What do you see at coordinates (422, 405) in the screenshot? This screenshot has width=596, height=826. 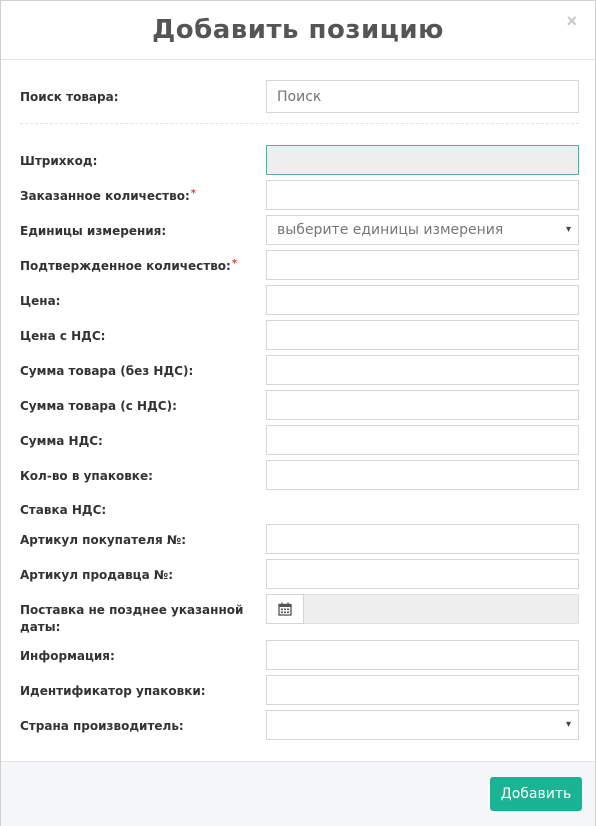 I see `sum-vat-field` at bounding box center [422, 405].